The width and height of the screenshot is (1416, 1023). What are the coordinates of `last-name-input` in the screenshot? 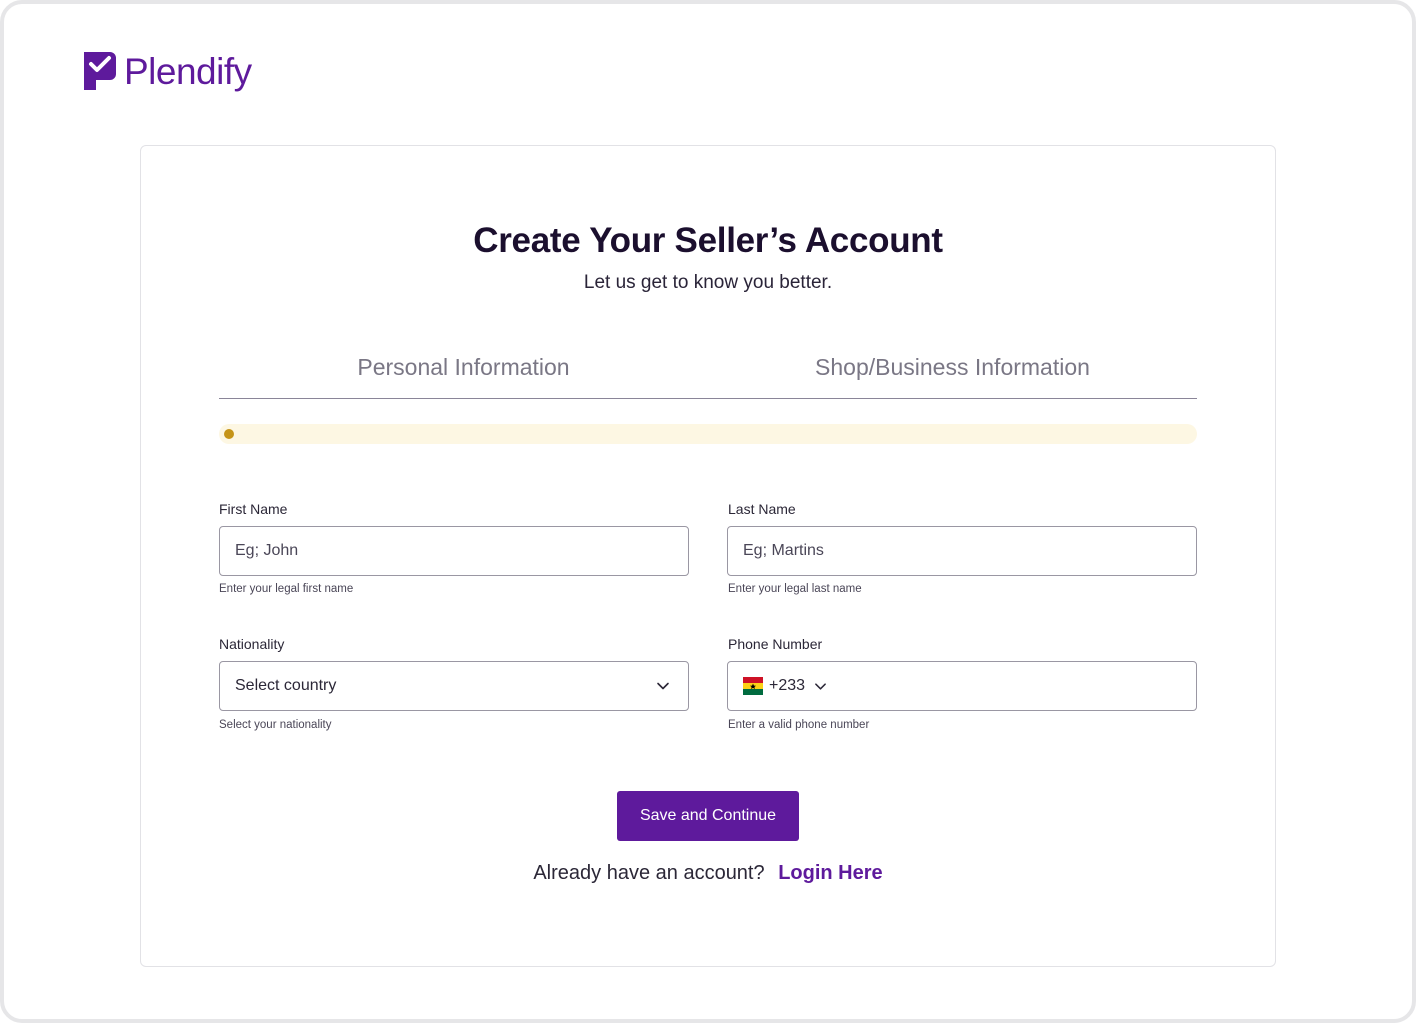 It's located at (962, 551).